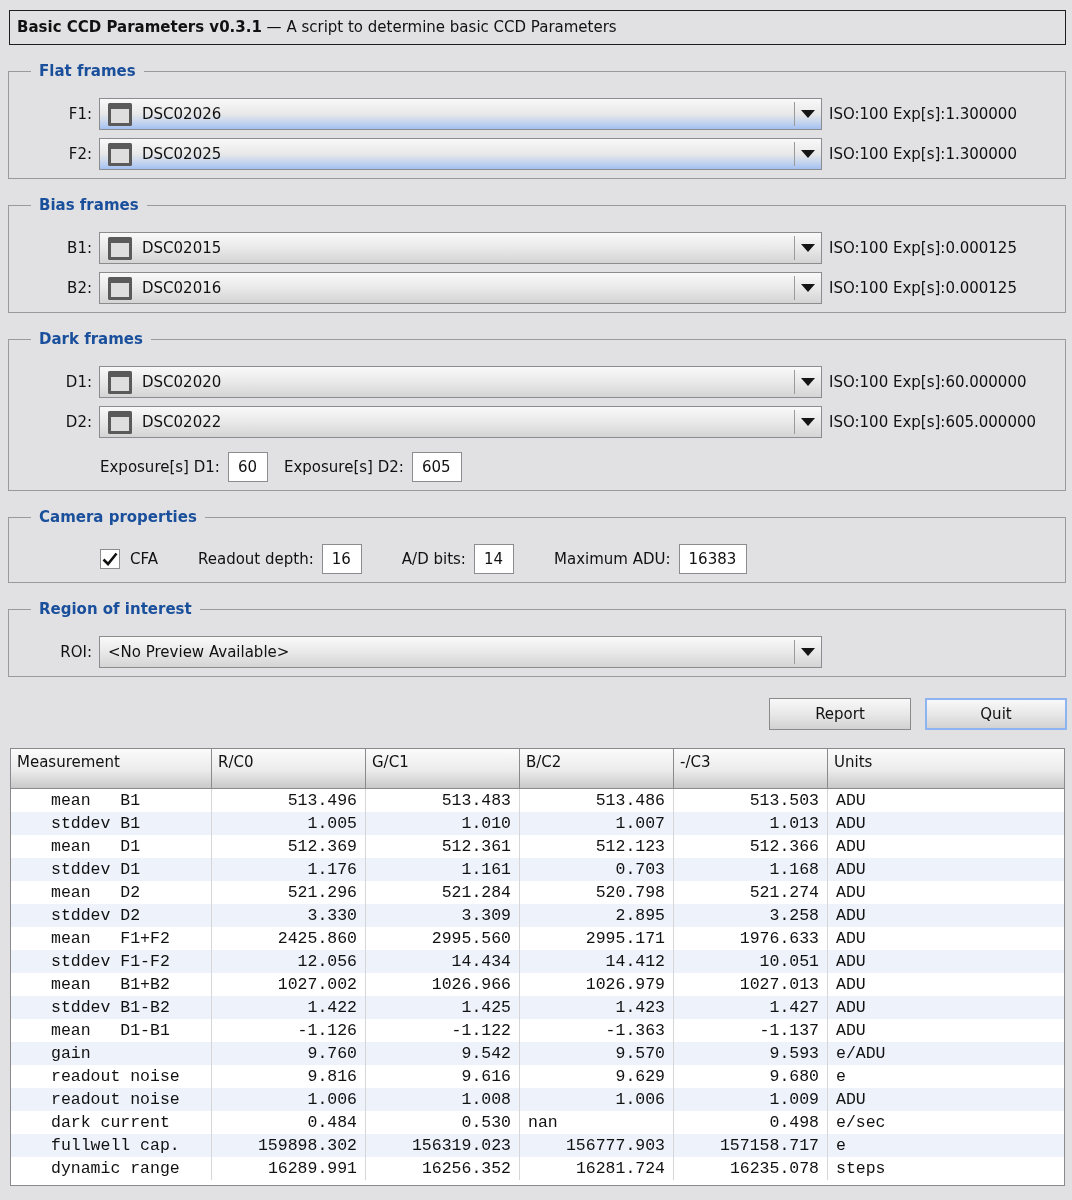 This screenshot has width=1072, height=1200. Describe the element at coordinates (289, 769) in the screenshot. I see `column-header: R/C0` at that location.